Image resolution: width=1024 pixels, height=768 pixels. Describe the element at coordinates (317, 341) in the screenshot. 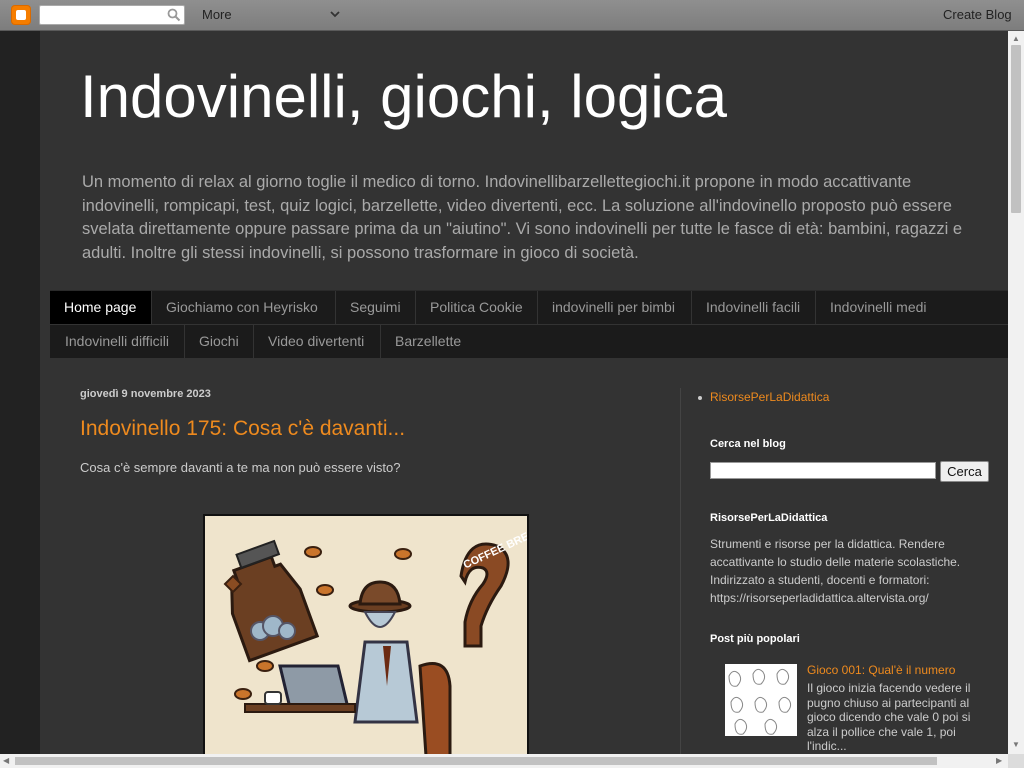

I see `tab-video-divertenti: Video divertenti` at that location.